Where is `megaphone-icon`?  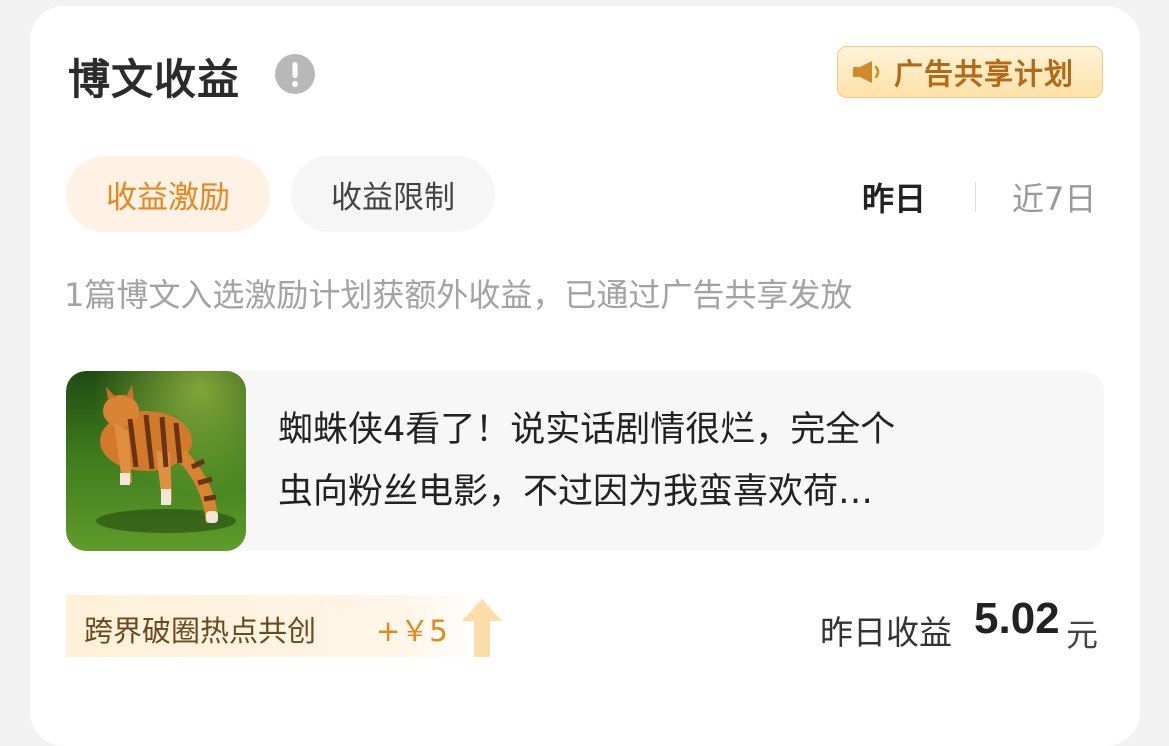
megaphone-icon is located at coordinates (866, 72).